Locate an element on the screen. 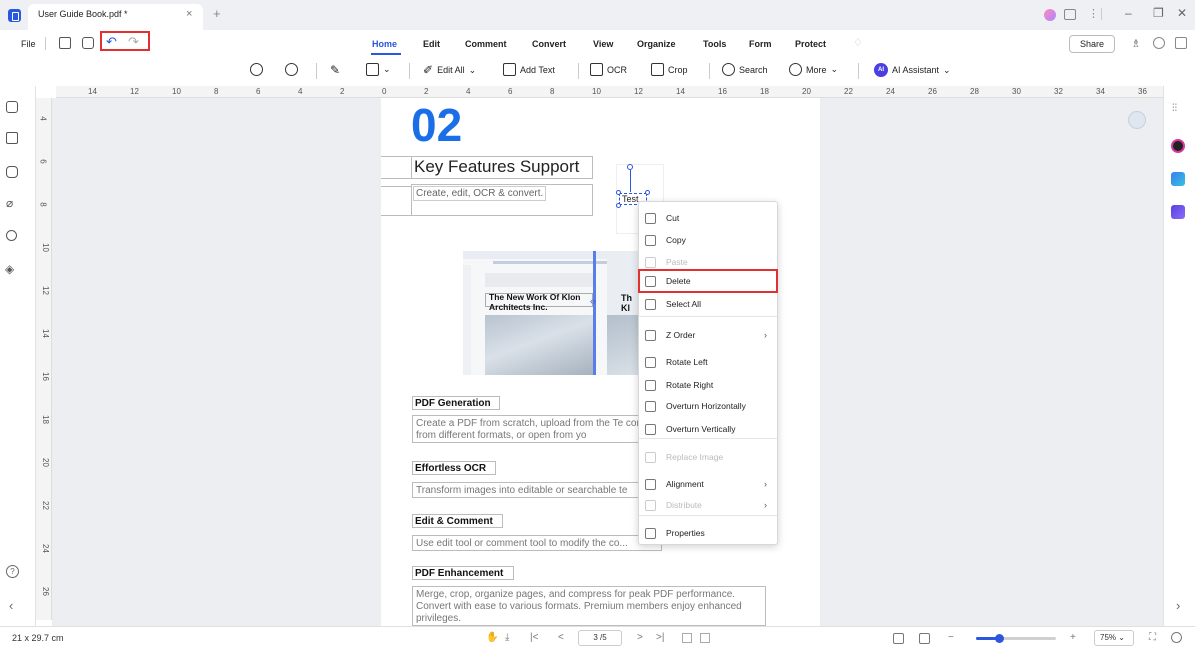  collapse-right-icon: › is located at coordinates (1178, 605).